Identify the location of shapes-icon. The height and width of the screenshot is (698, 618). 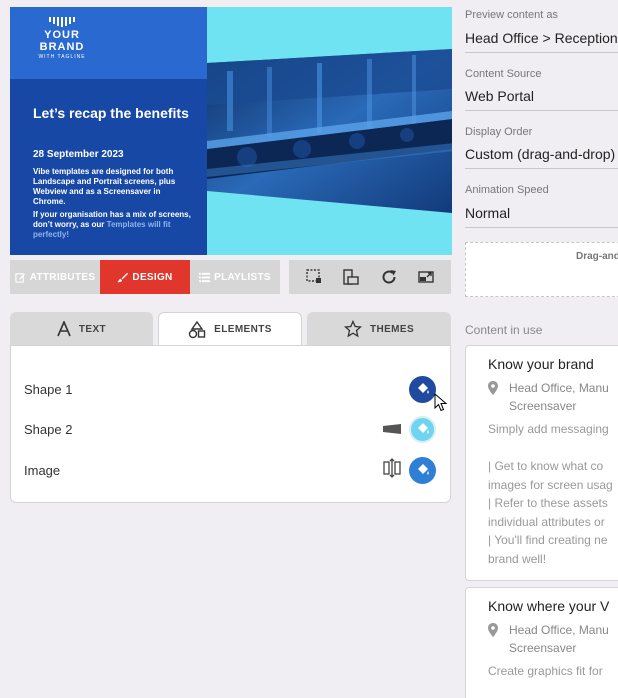
(197, 329).